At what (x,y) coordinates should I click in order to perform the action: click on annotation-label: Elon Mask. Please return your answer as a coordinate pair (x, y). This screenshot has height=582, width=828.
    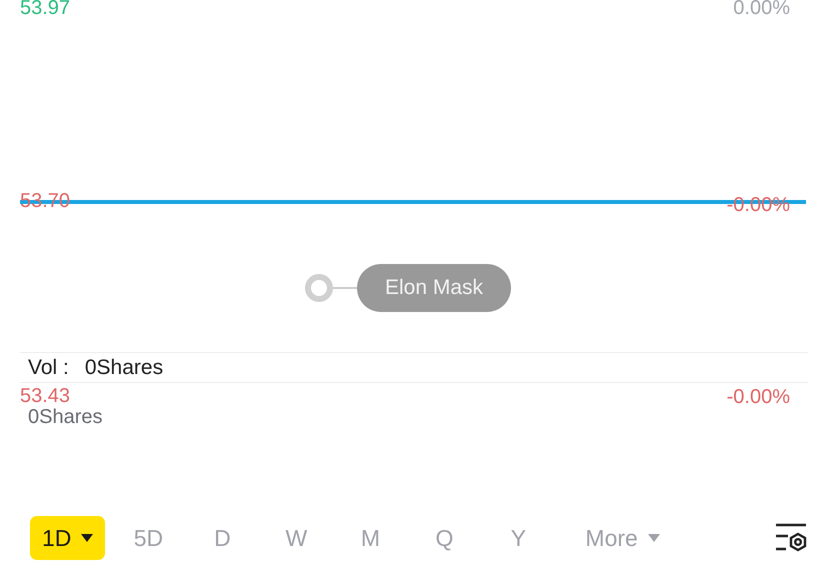
    Looking at the image, I should click on (434, 288).